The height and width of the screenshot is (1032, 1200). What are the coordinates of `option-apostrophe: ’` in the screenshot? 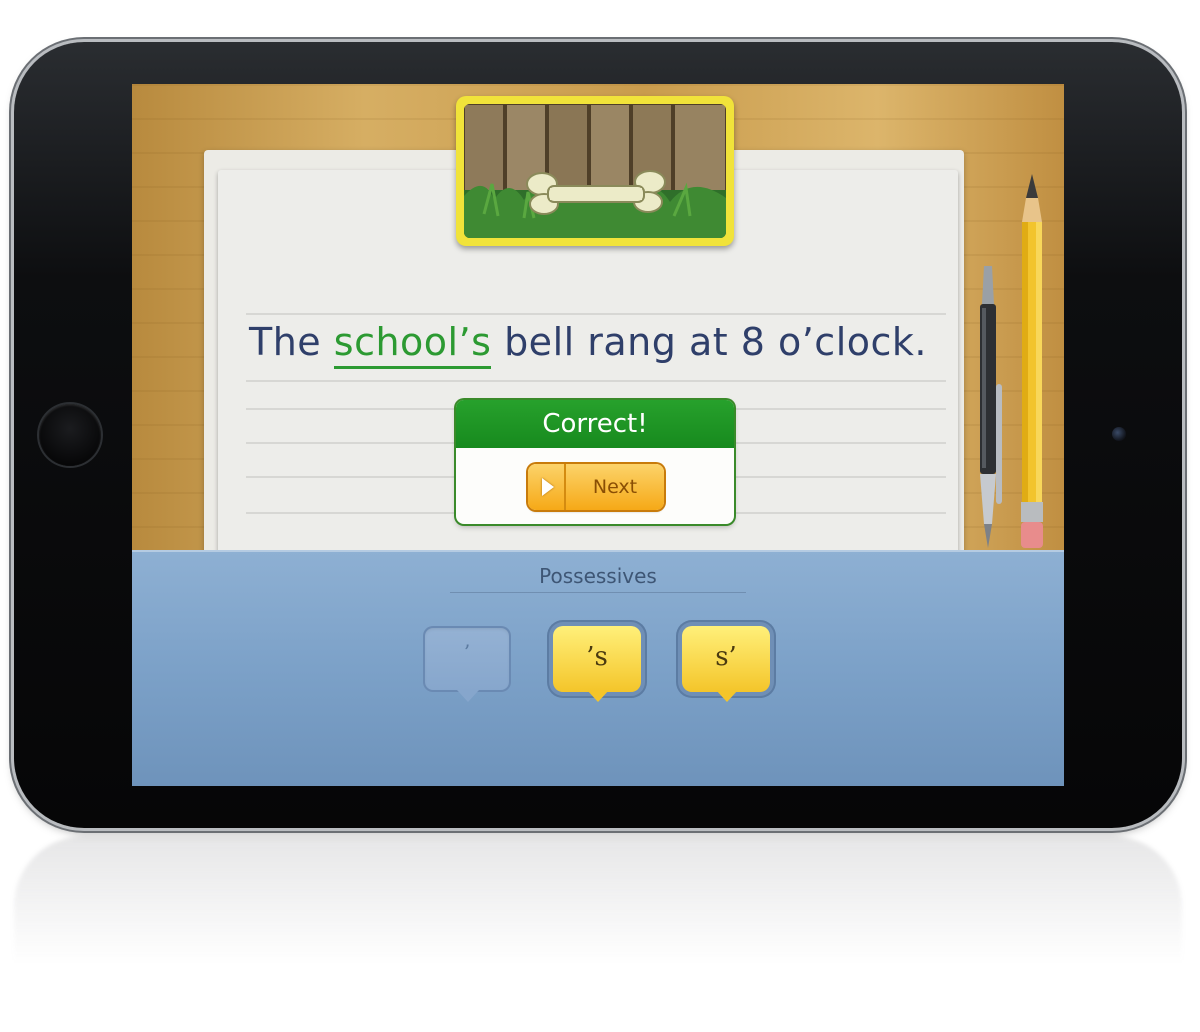 It's located at (467, 664).